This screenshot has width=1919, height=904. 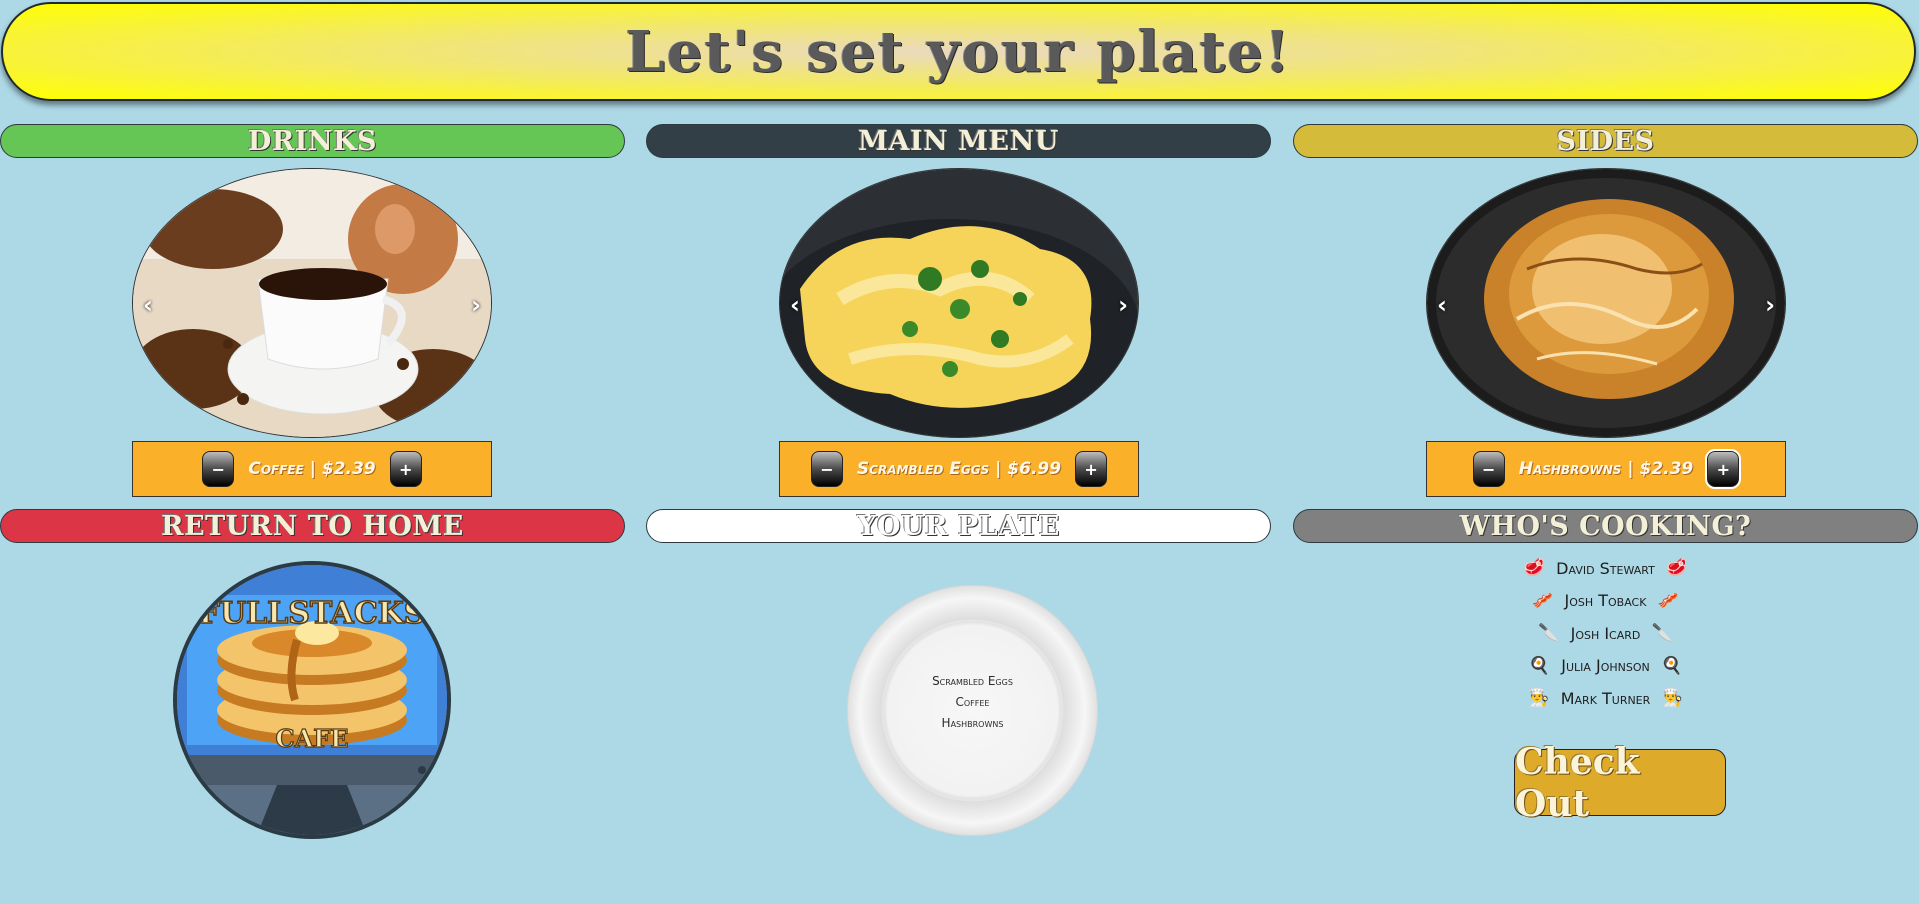 I want to click on sides-prev-arrow: ‹, so click(x=1442, y=305).